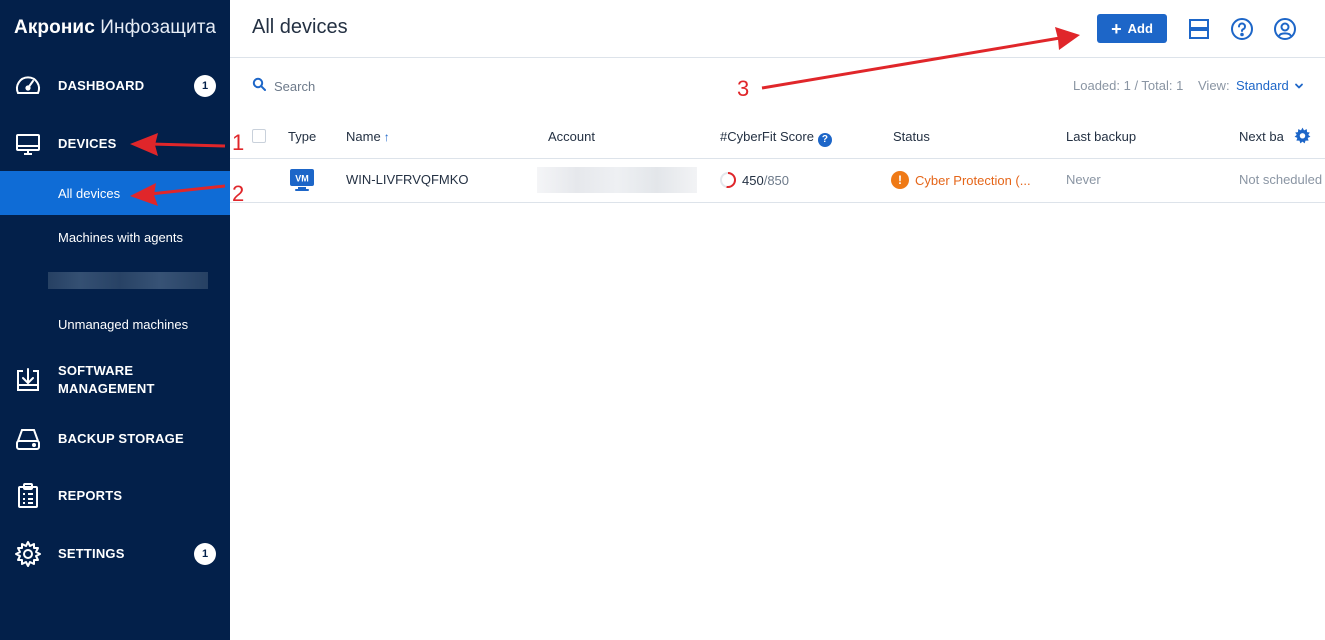 The image size is (1325, 640). What do you see at coordinates (363, 136) in the screenshot?
I see `column-header-label: Name` at bounding box center [363, 136].